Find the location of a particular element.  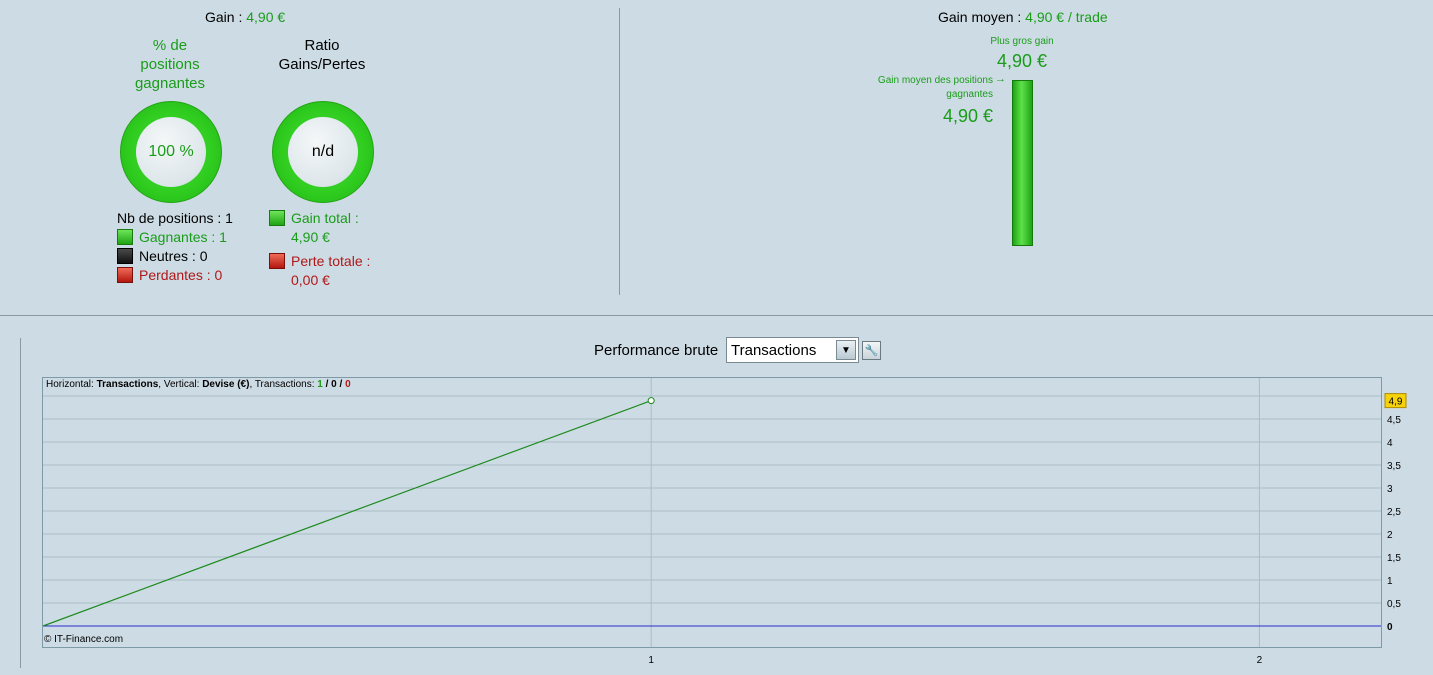

series-line is located at coordinates (347, 513).